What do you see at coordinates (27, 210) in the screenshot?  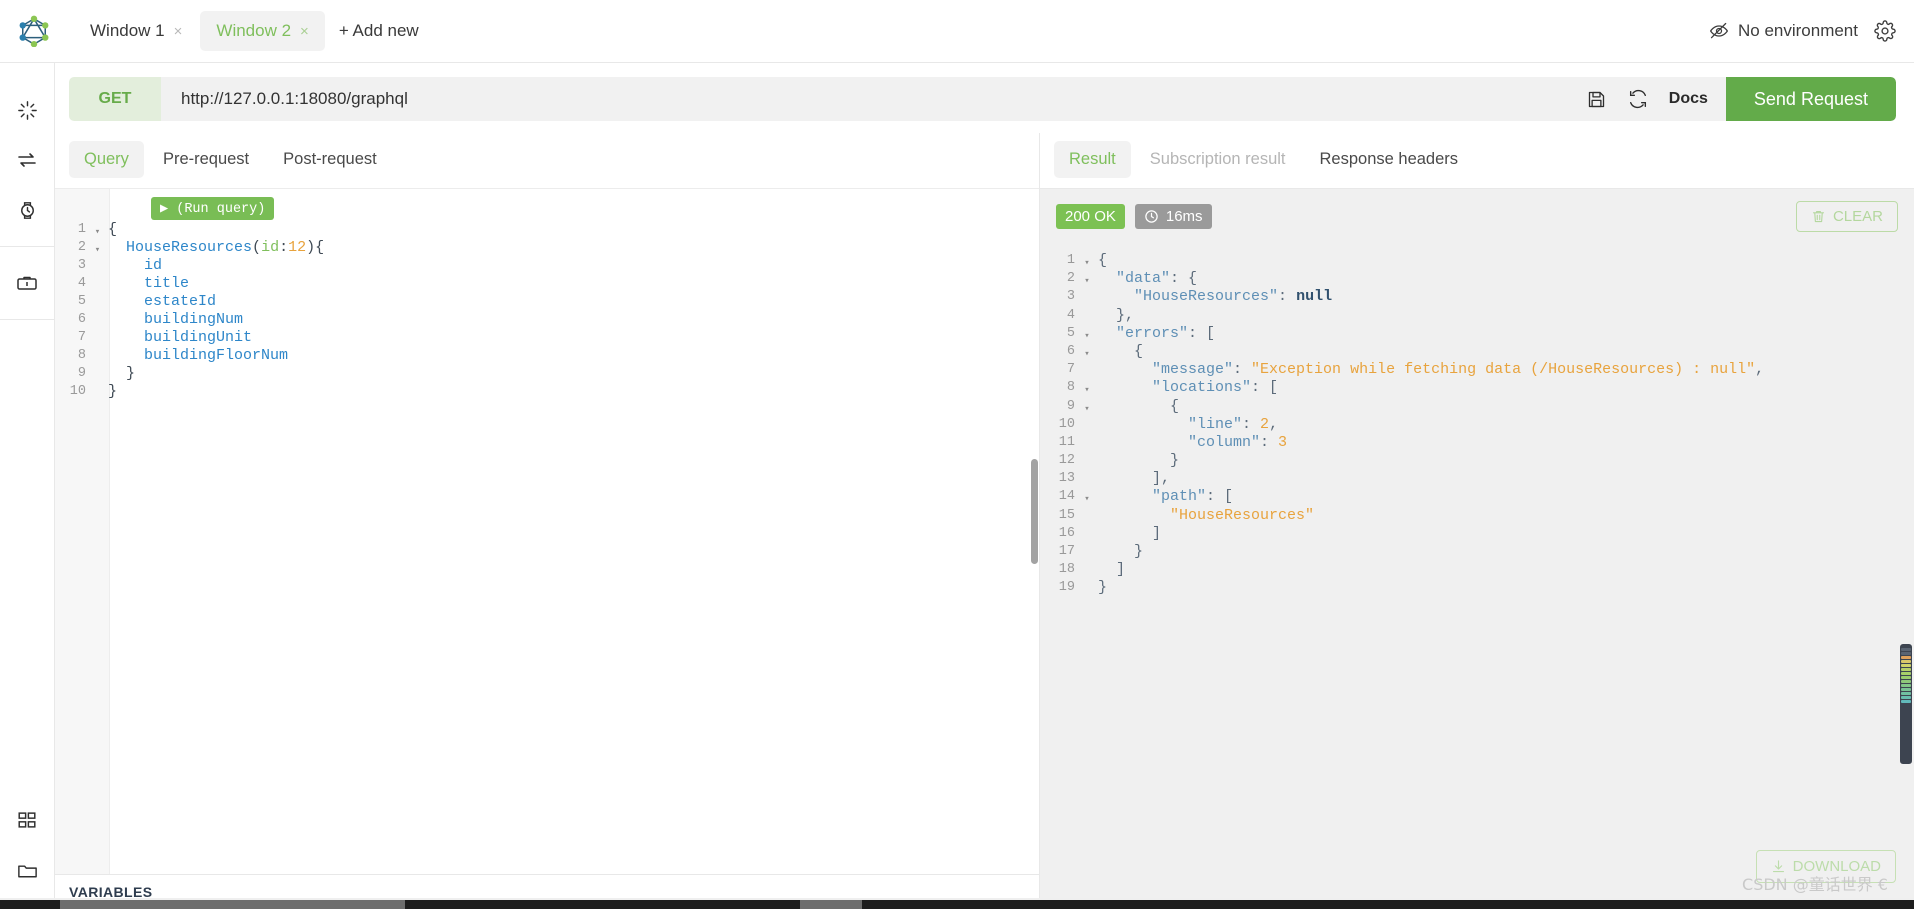 I see `watch-icon` at bounding box center [27, 210].